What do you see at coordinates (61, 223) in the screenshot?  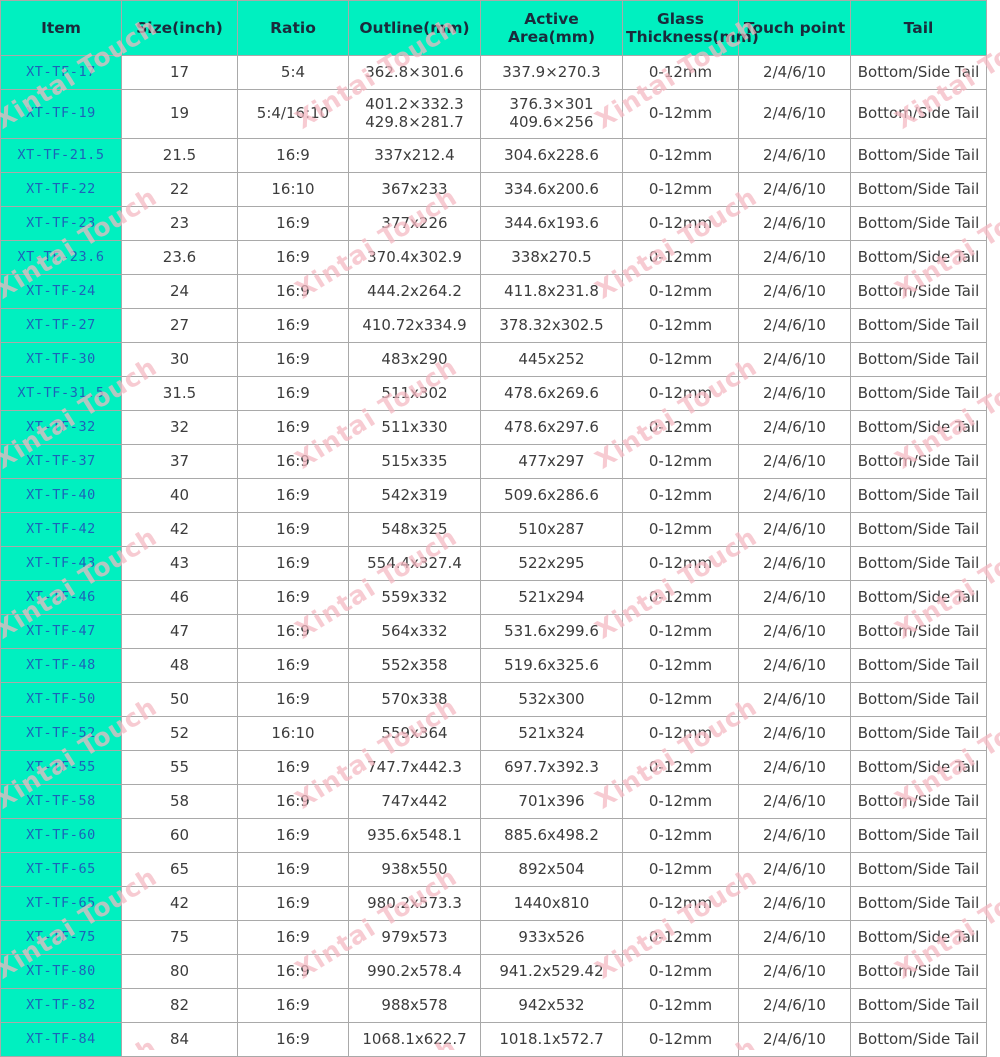 I see `cell-item: XT-TF-23` at bounding box center [61, 223].